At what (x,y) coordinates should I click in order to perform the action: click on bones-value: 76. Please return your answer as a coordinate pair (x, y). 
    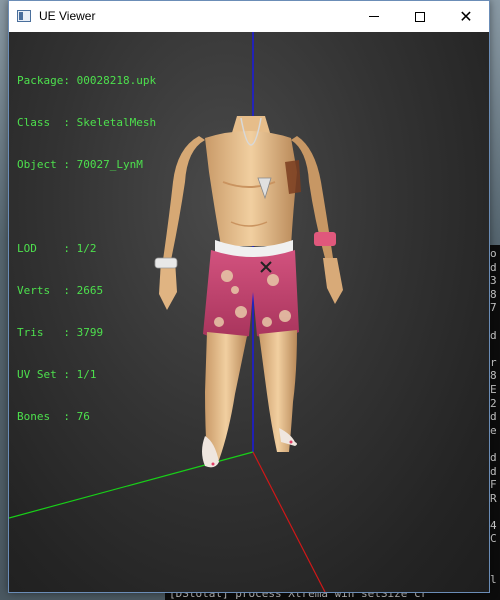
    Looking at the image, I should click on (83, 416).